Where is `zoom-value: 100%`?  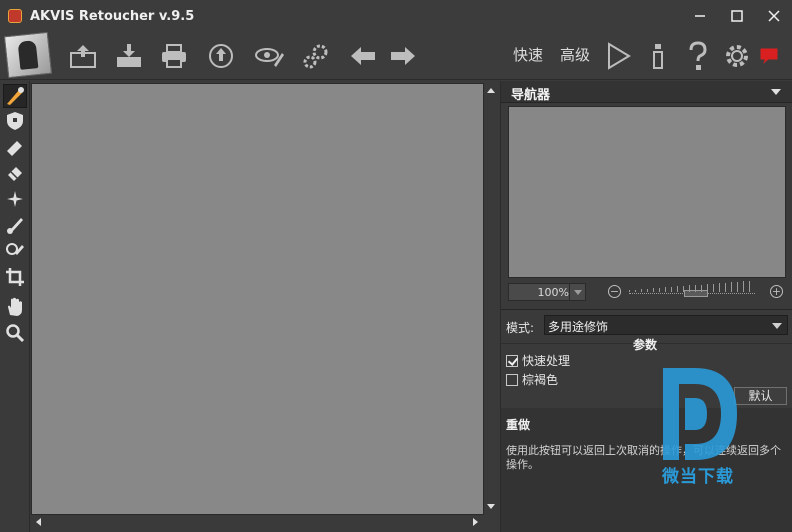 zoom-value: 100% is located at coordinates (553, 292).